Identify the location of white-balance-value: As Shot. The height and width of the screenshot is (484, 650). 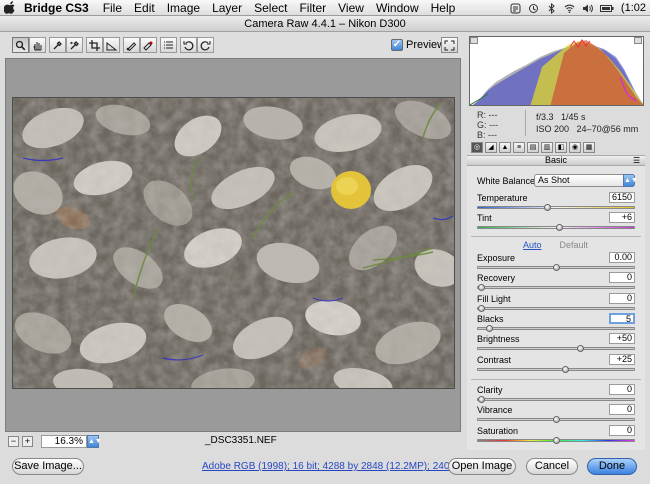
(554, 180).